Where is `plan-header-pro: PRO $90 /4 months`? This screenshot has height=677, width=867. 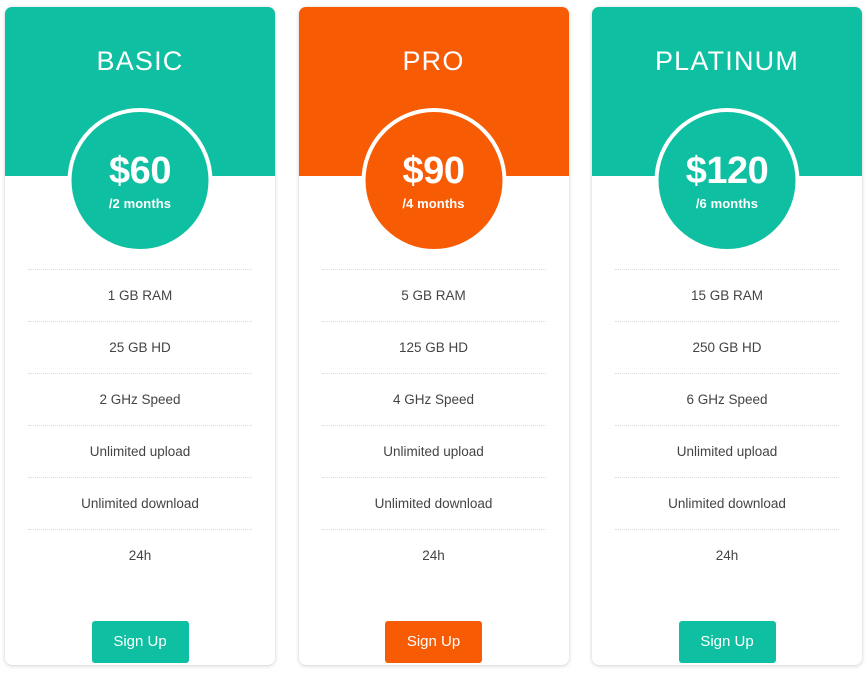
plan-header-pro: PRO $90 /4 months is located at coordinates (433, 130).